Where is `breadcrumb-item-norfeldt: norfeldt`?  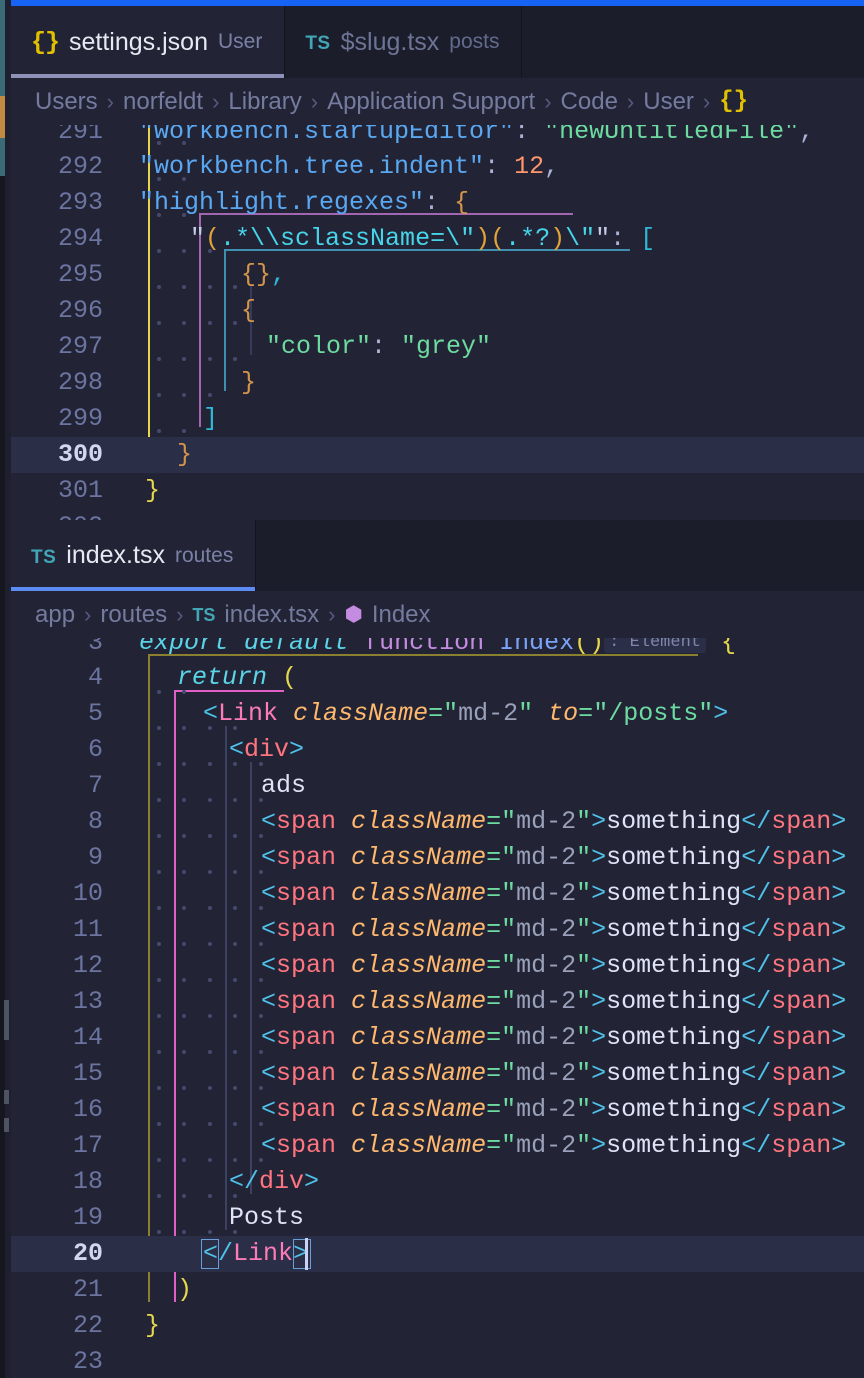
breadcrumb-item-norfeldt: norfeldt is located at coordinates (163, 102).